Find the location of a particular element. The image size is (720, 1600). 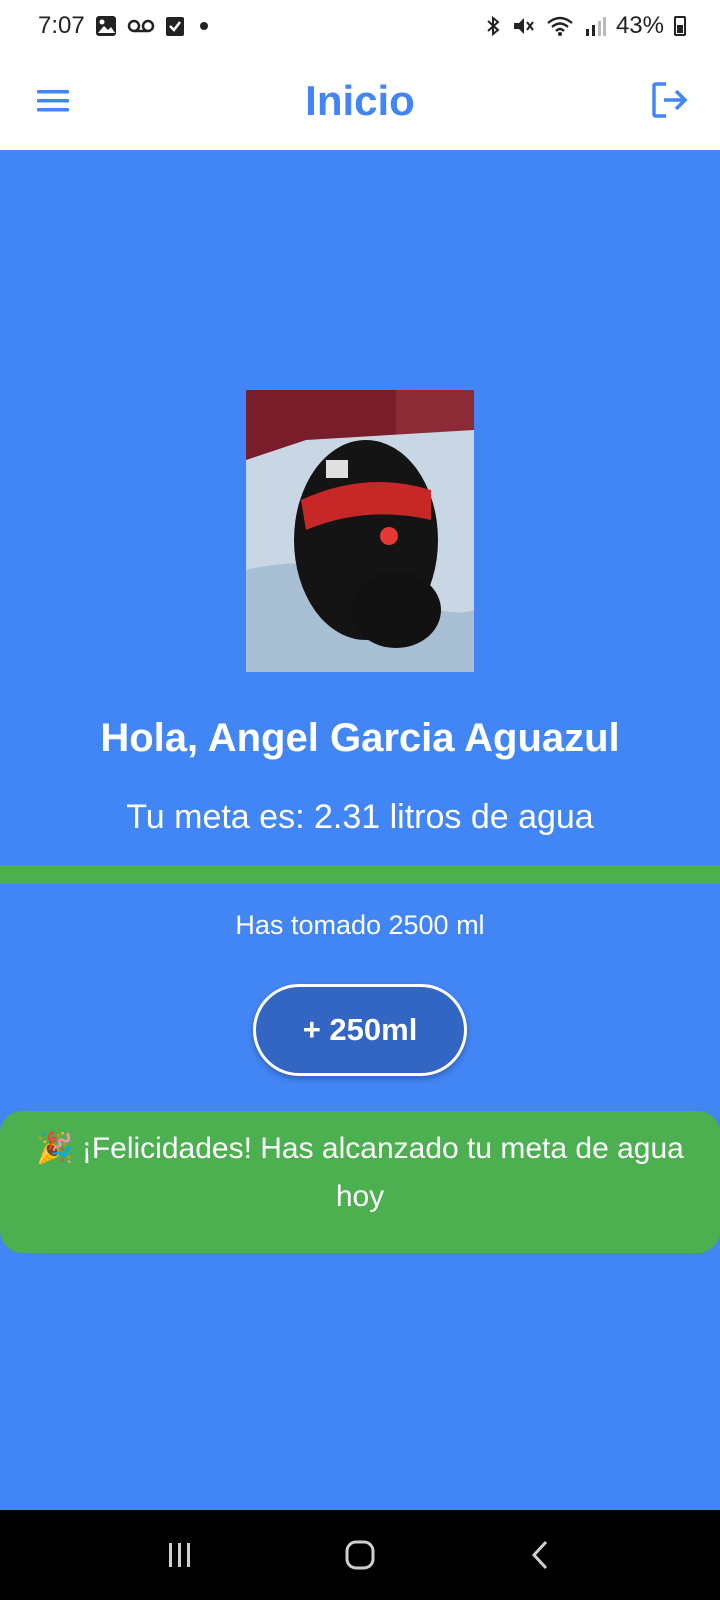

progress-fill is located at coordinates (360, 874).